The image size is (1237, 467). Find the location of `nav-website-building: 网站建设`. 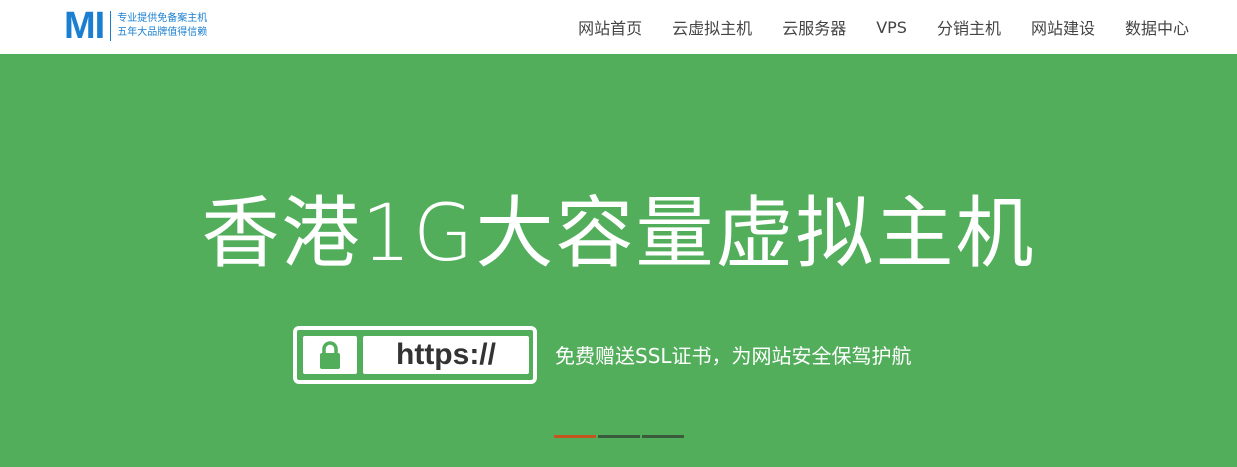

nav-website-building: 网站建设 is located at coordinates (1063, 27).